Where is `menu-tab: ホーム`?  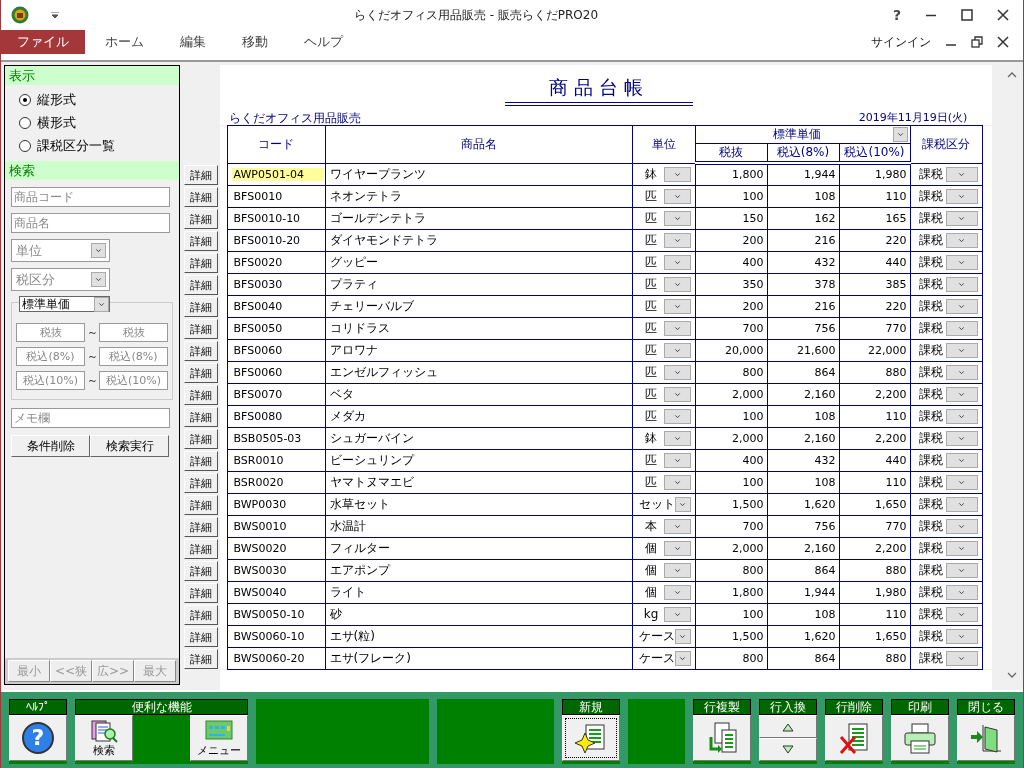 menu-tab: ホーム is located at coordinates (124, 42).